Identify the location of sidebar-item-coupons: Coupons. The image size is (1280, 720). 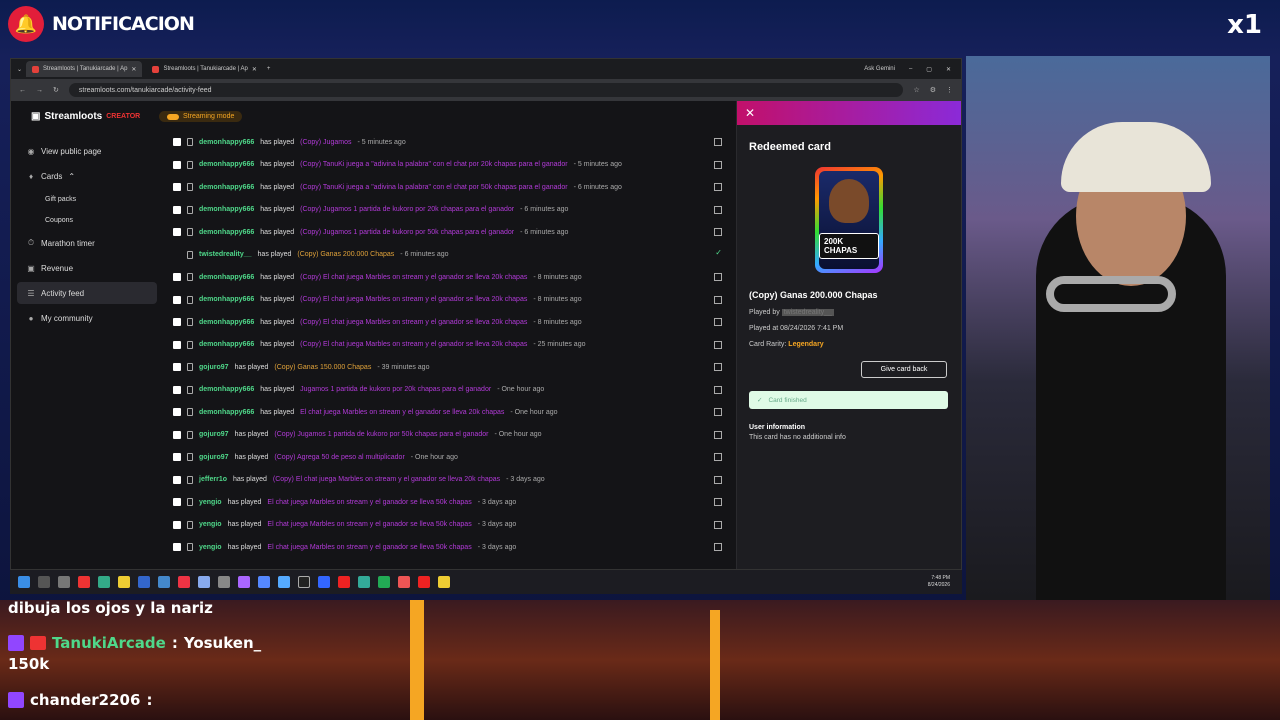
(87, 220).